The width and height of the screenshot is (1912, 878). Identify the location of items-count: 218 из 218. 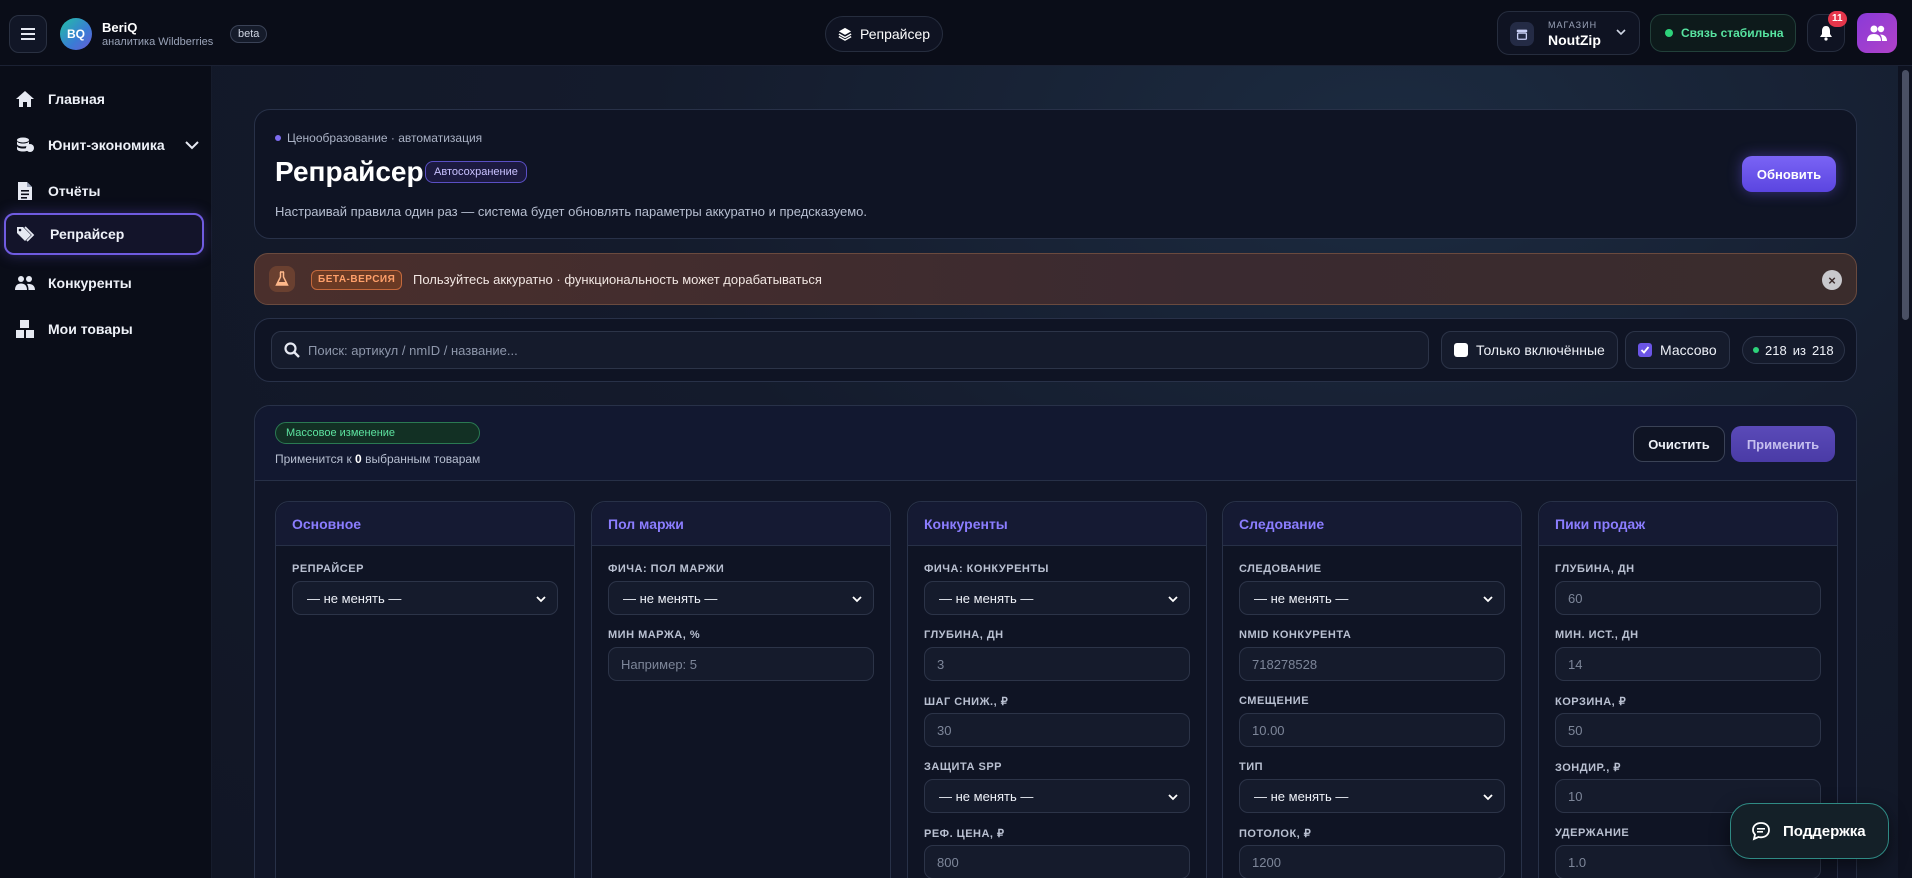
(1793, 350).